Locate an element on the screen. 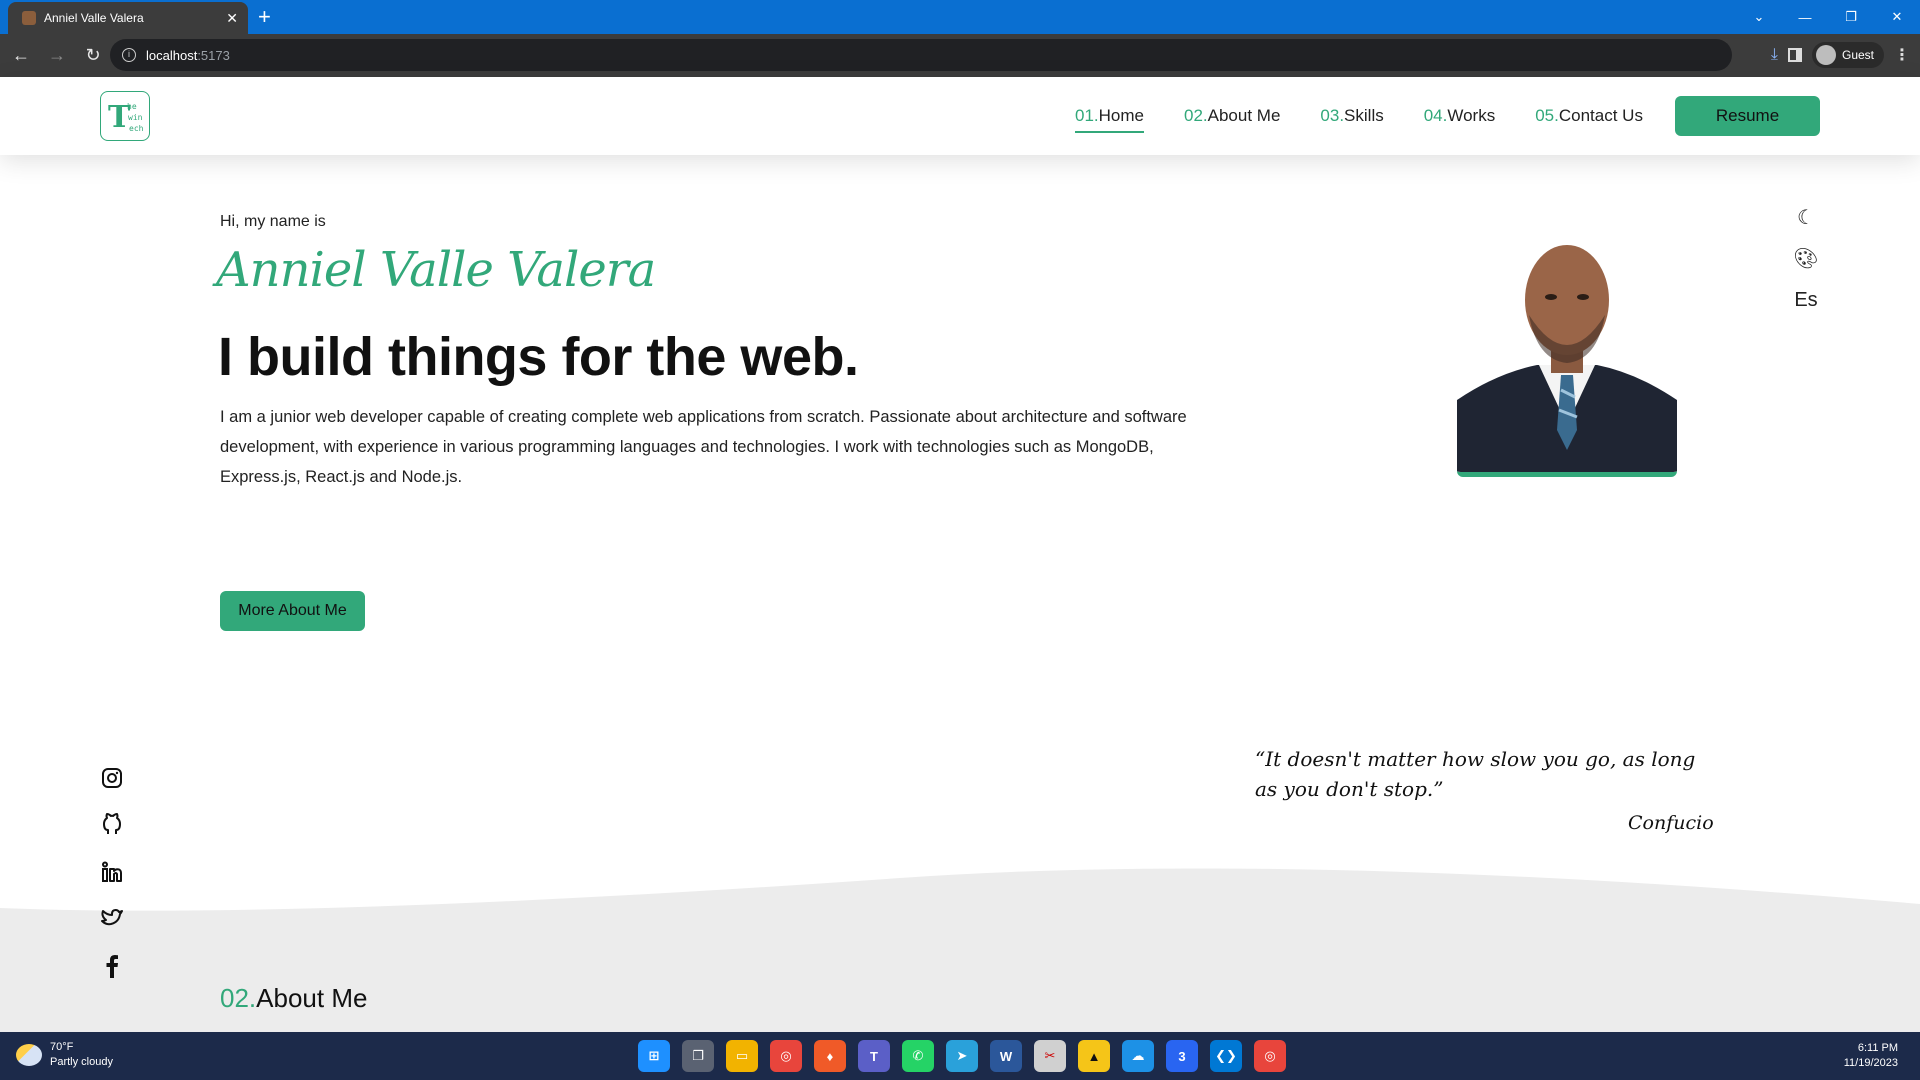  palette-icon: 🎨︎ is located at coordinates (1806, 258).